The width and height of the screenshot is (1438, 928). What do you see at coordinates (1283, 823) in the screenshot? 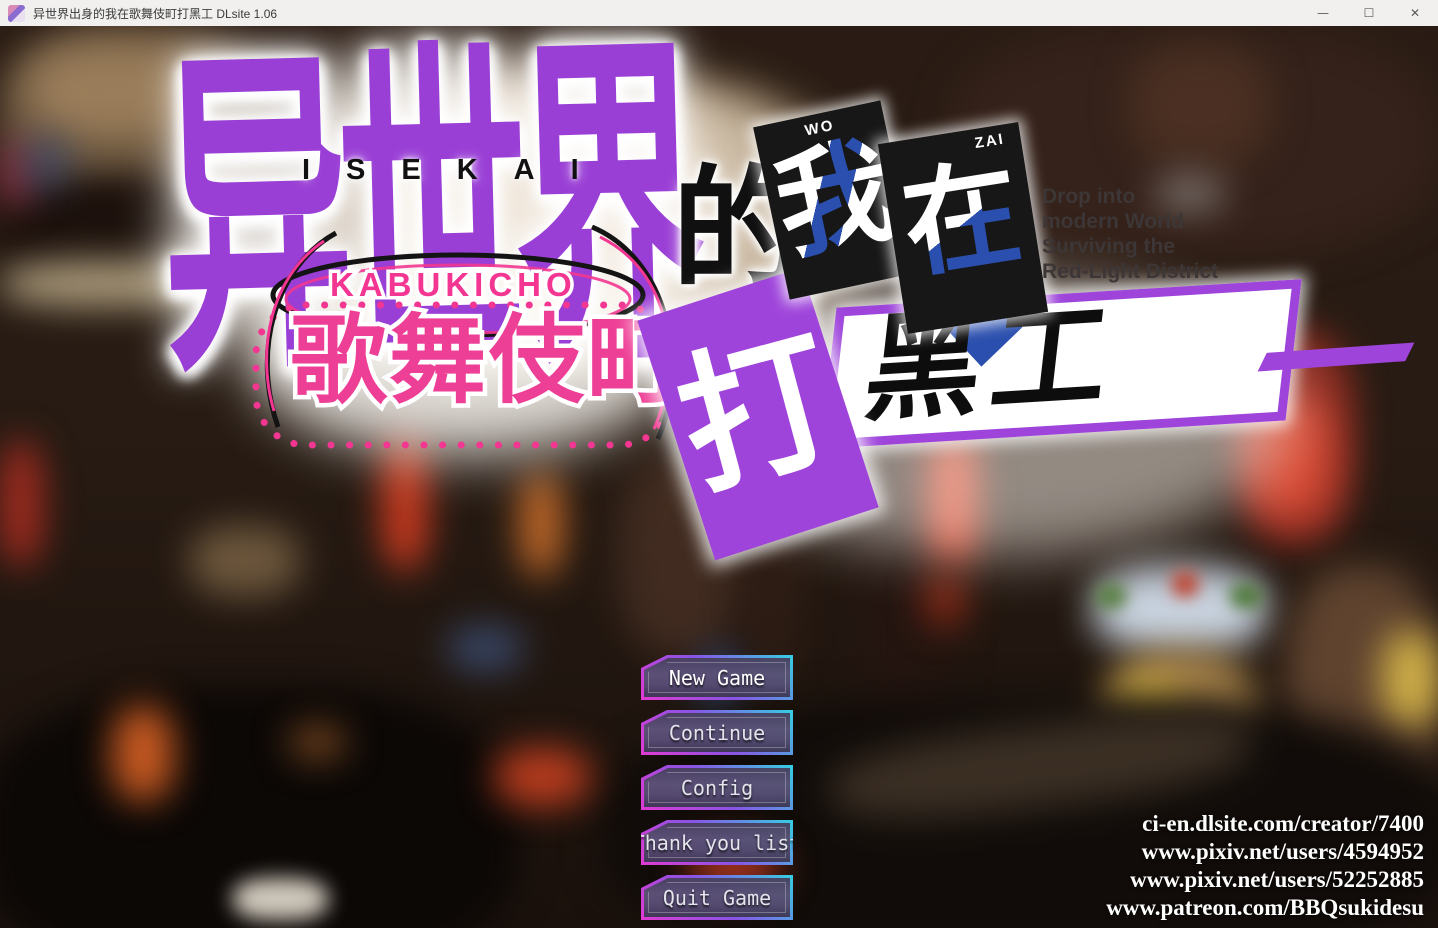
I see `creator-link: ci-en.dlsite.com/creator/7400` at bounding box center [1283, 823].